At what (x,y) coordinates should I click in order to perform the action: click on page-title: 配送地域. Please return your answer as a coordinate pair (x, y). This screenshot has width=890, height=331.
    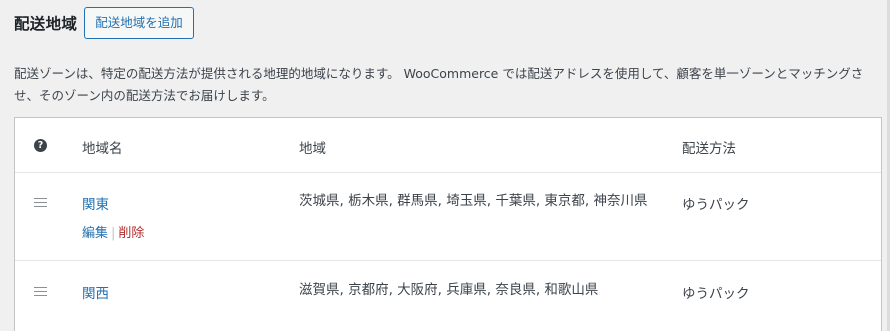
    Looking at the image, I should click on (46, 24).